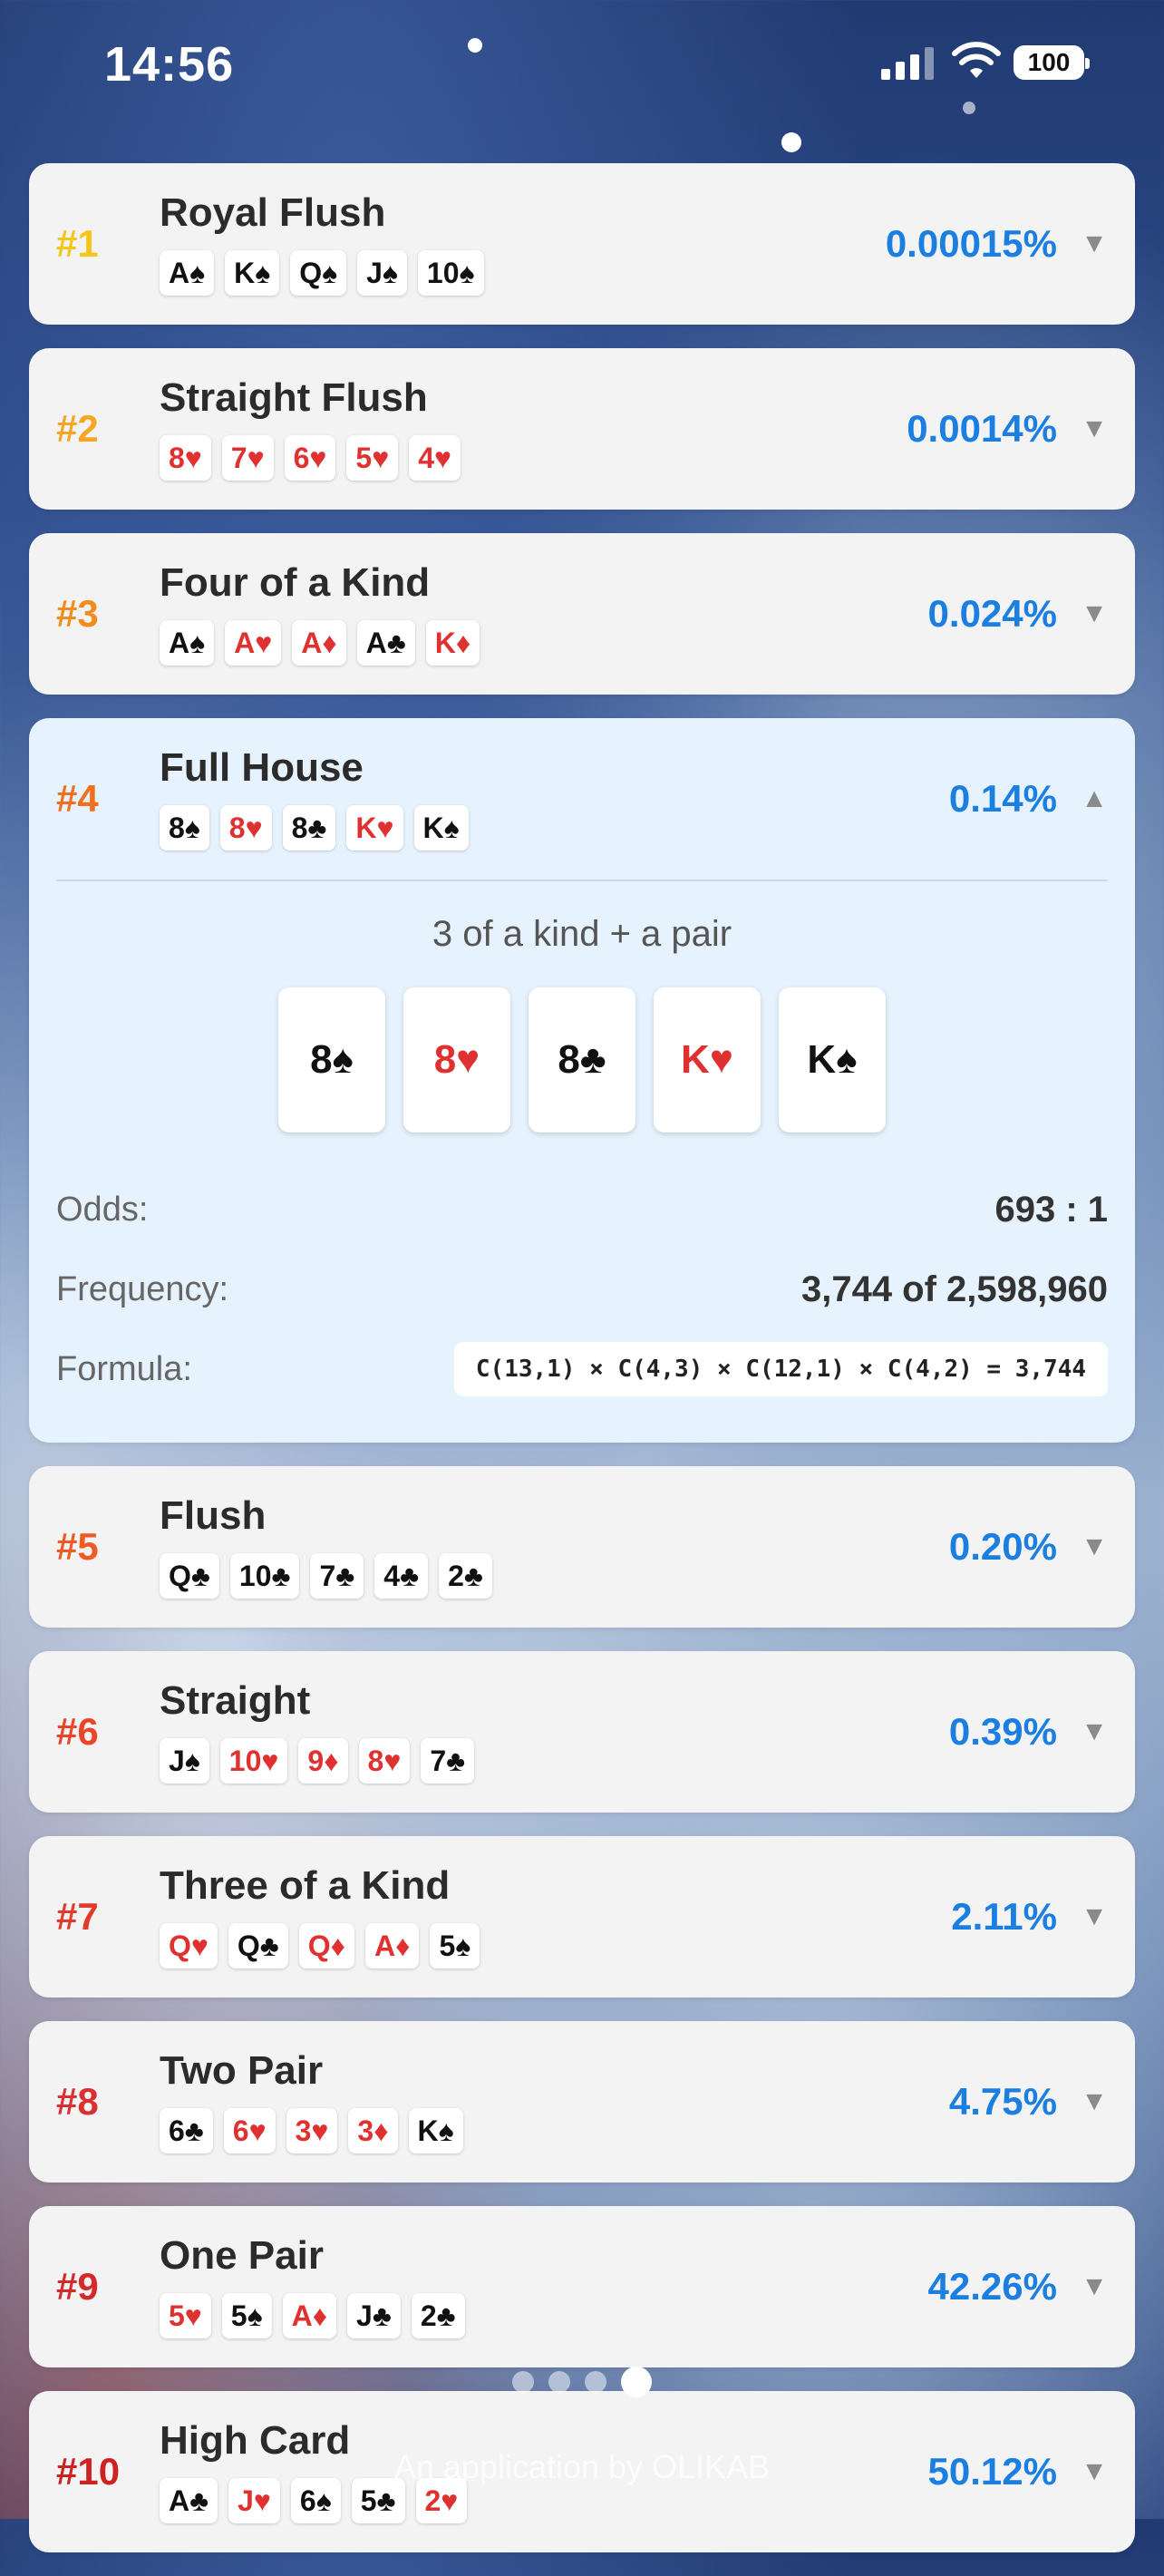 This screenshot has height=2576, width=1164. Describe the element at coordinates (78, 1731) in the screenshot. I see `hand-rank: #6` at that location.